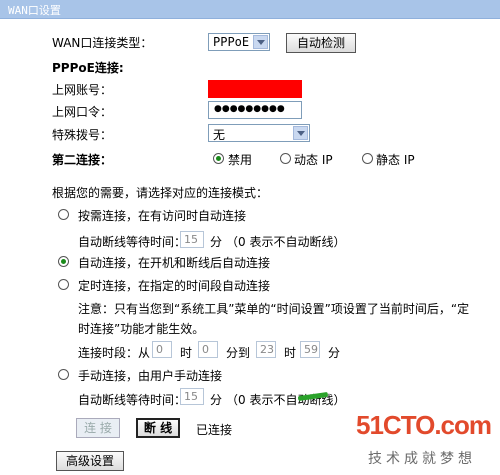  Describe the element at coordinates (214, 430) in the screenshot. I see `connection-status: 已连接` at that location.